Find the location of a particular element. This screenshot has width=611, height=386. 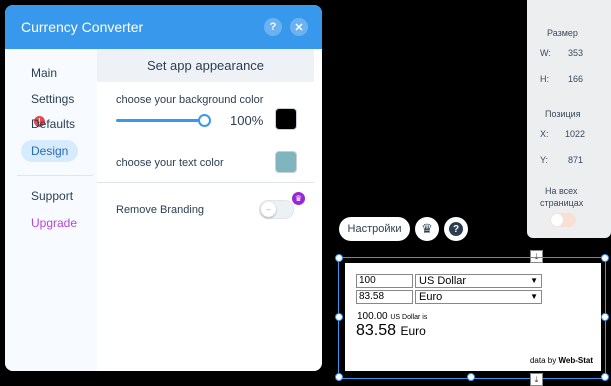

data-credit: data by Web-Stat is located at coordinates (561, 360).